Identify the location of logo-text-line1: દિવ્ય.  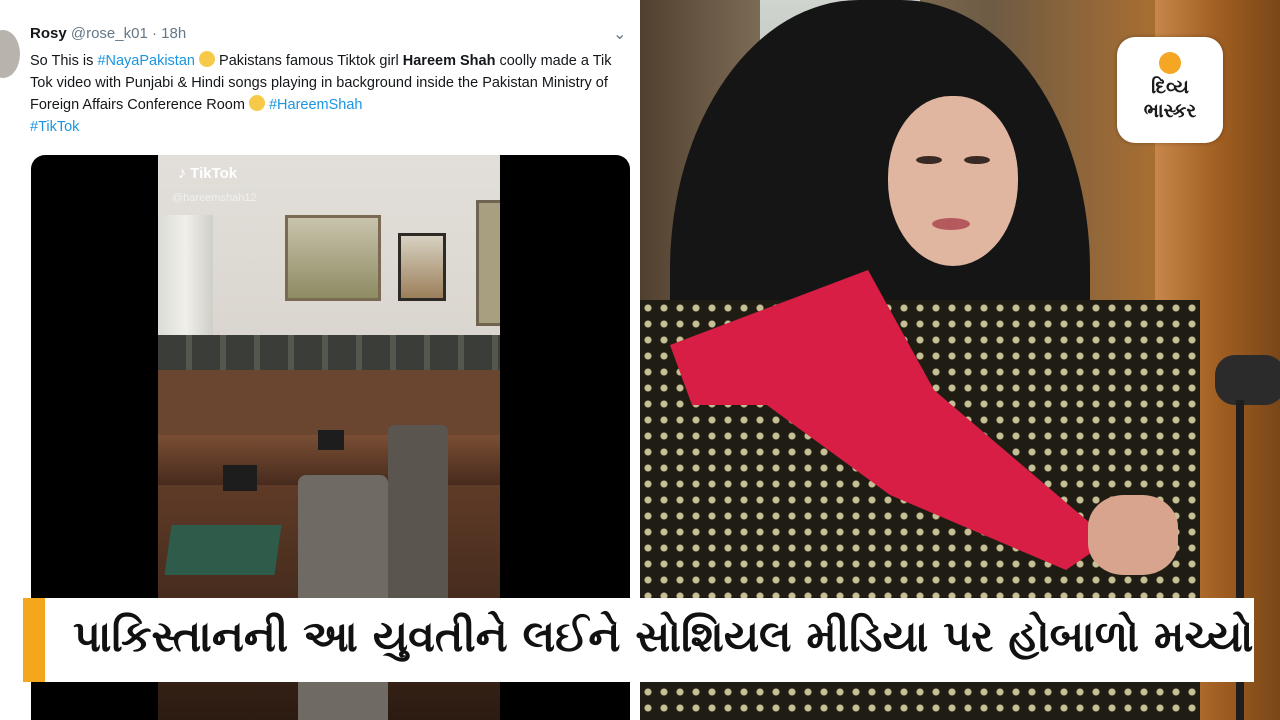
(1170, 87).